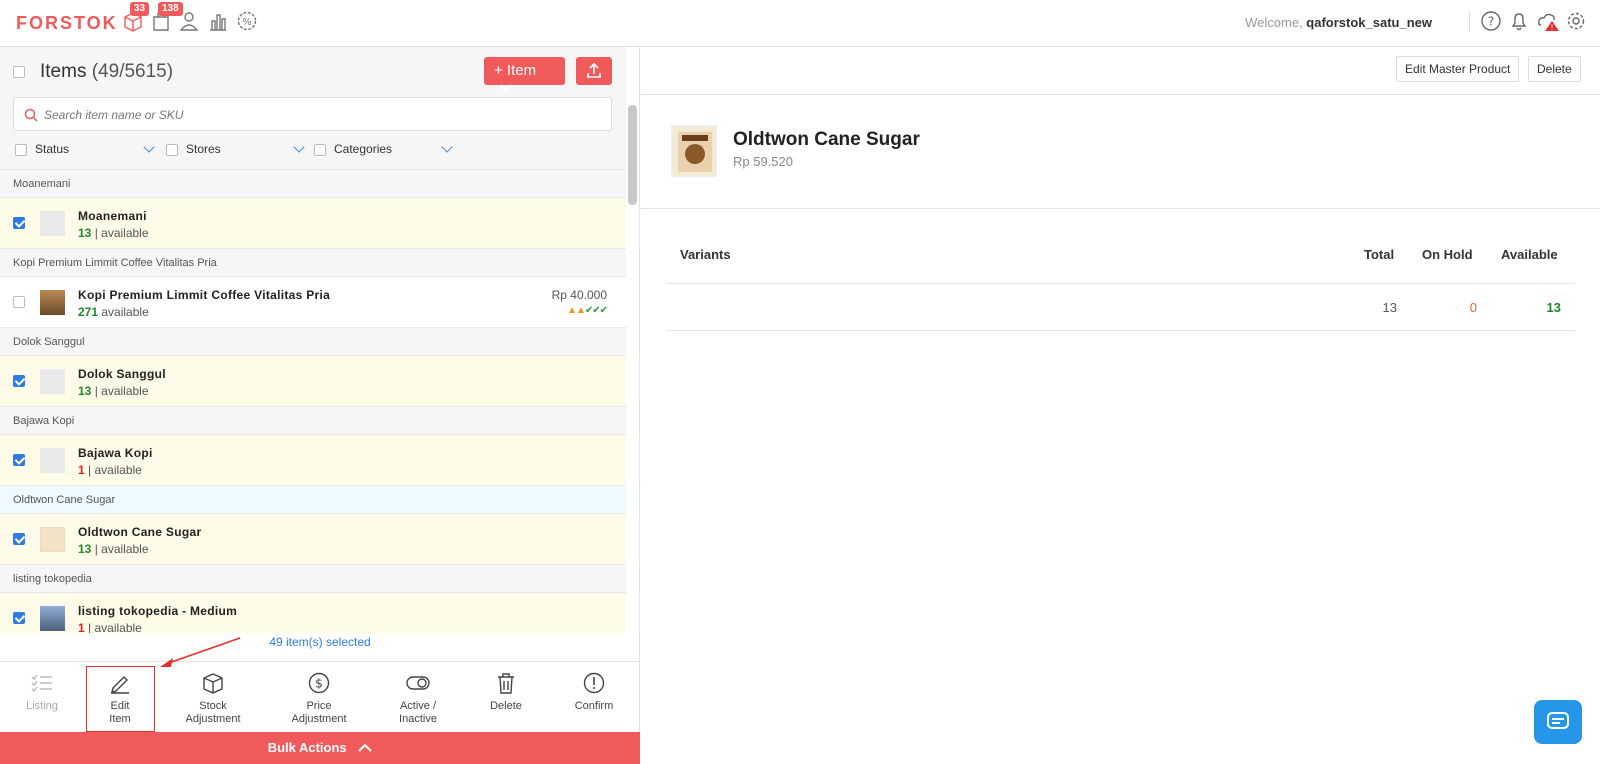 The width and height of the screenshot is (1600, 764). I want to click on on-hold-header: On Hold, so click(1447, 254).